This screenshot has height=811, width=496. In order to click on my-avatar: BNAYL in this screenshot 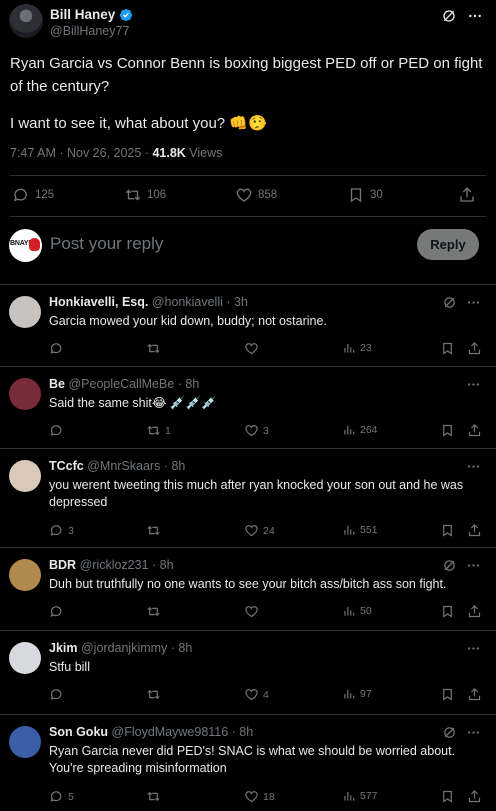, I will do `click(25, 245)`.